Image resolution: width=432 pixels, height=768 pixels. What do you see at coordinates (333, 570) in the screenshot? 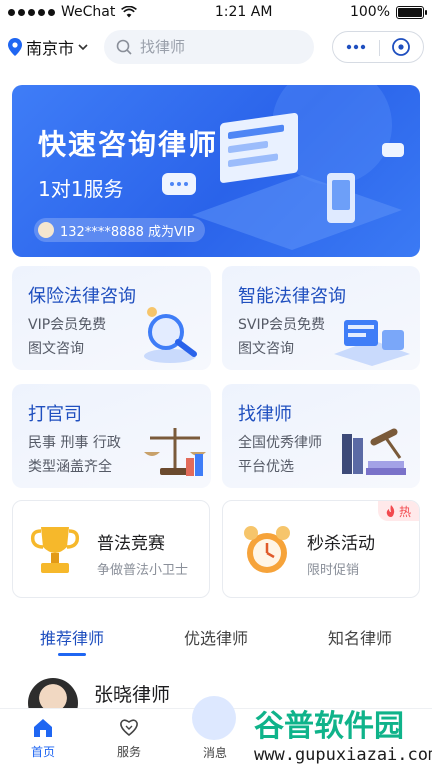
I see `card-subtitle: 限时促销` at bounding box center [333, 570].